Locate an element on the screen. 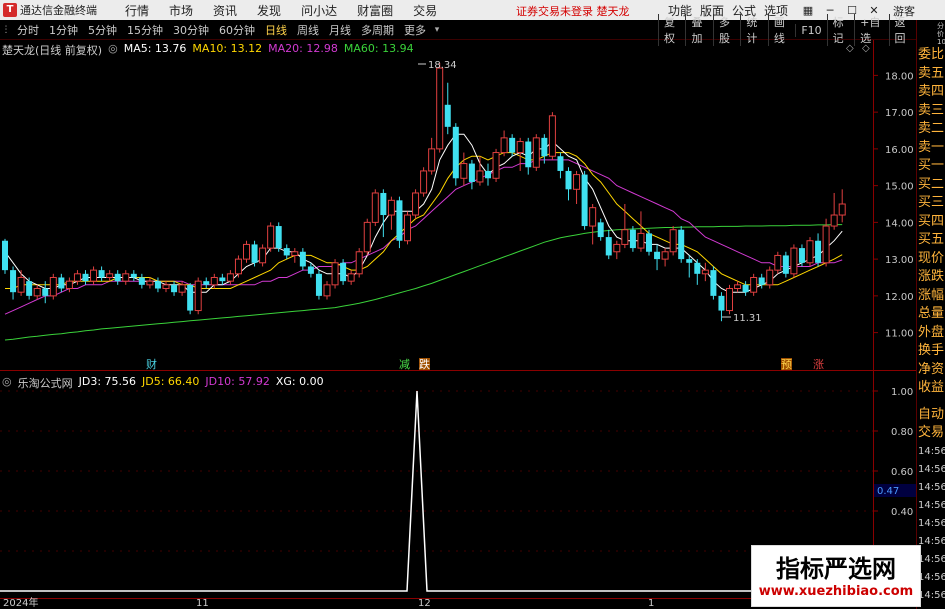  chart-nav-right-icon: ◇ is located at coordinates (866, 48).